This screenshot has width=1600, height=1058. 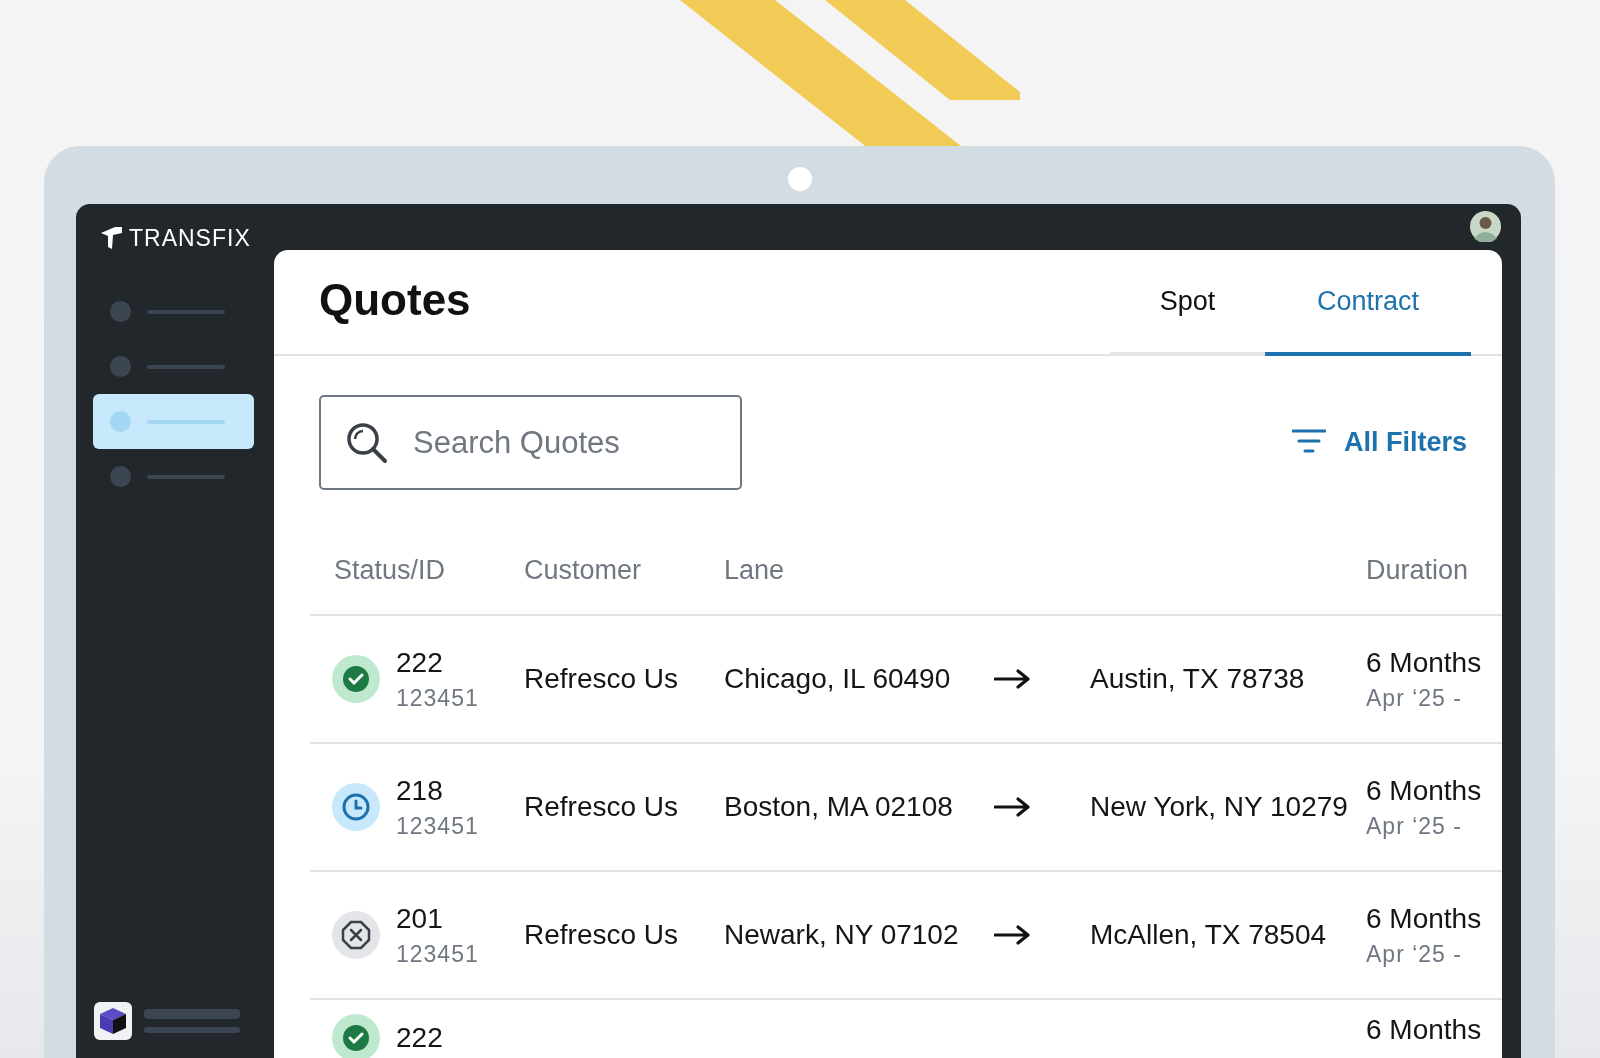 I want to click on destination-city: Austin, TX 78738, so click(x=1198, y=679).